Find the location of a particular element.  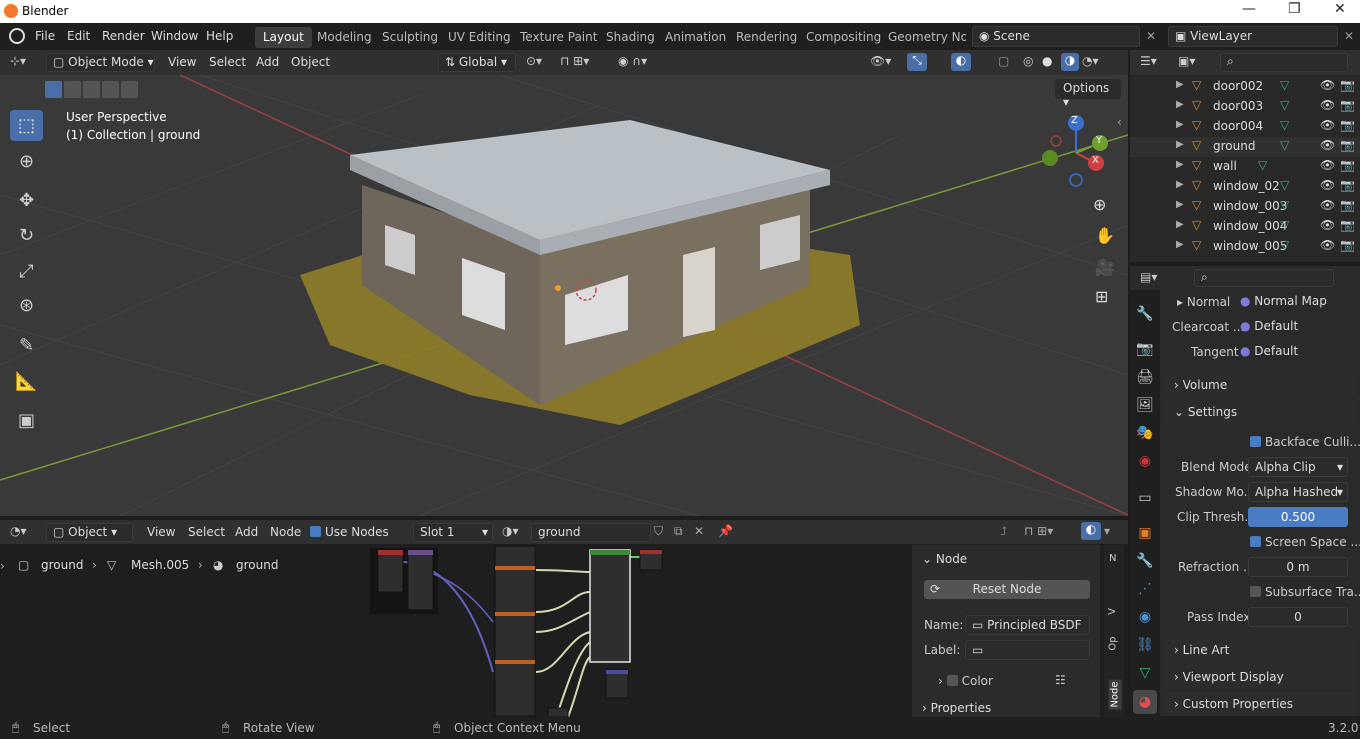

visibility-icon: 👁▾ is located at coordinates (880, 61).